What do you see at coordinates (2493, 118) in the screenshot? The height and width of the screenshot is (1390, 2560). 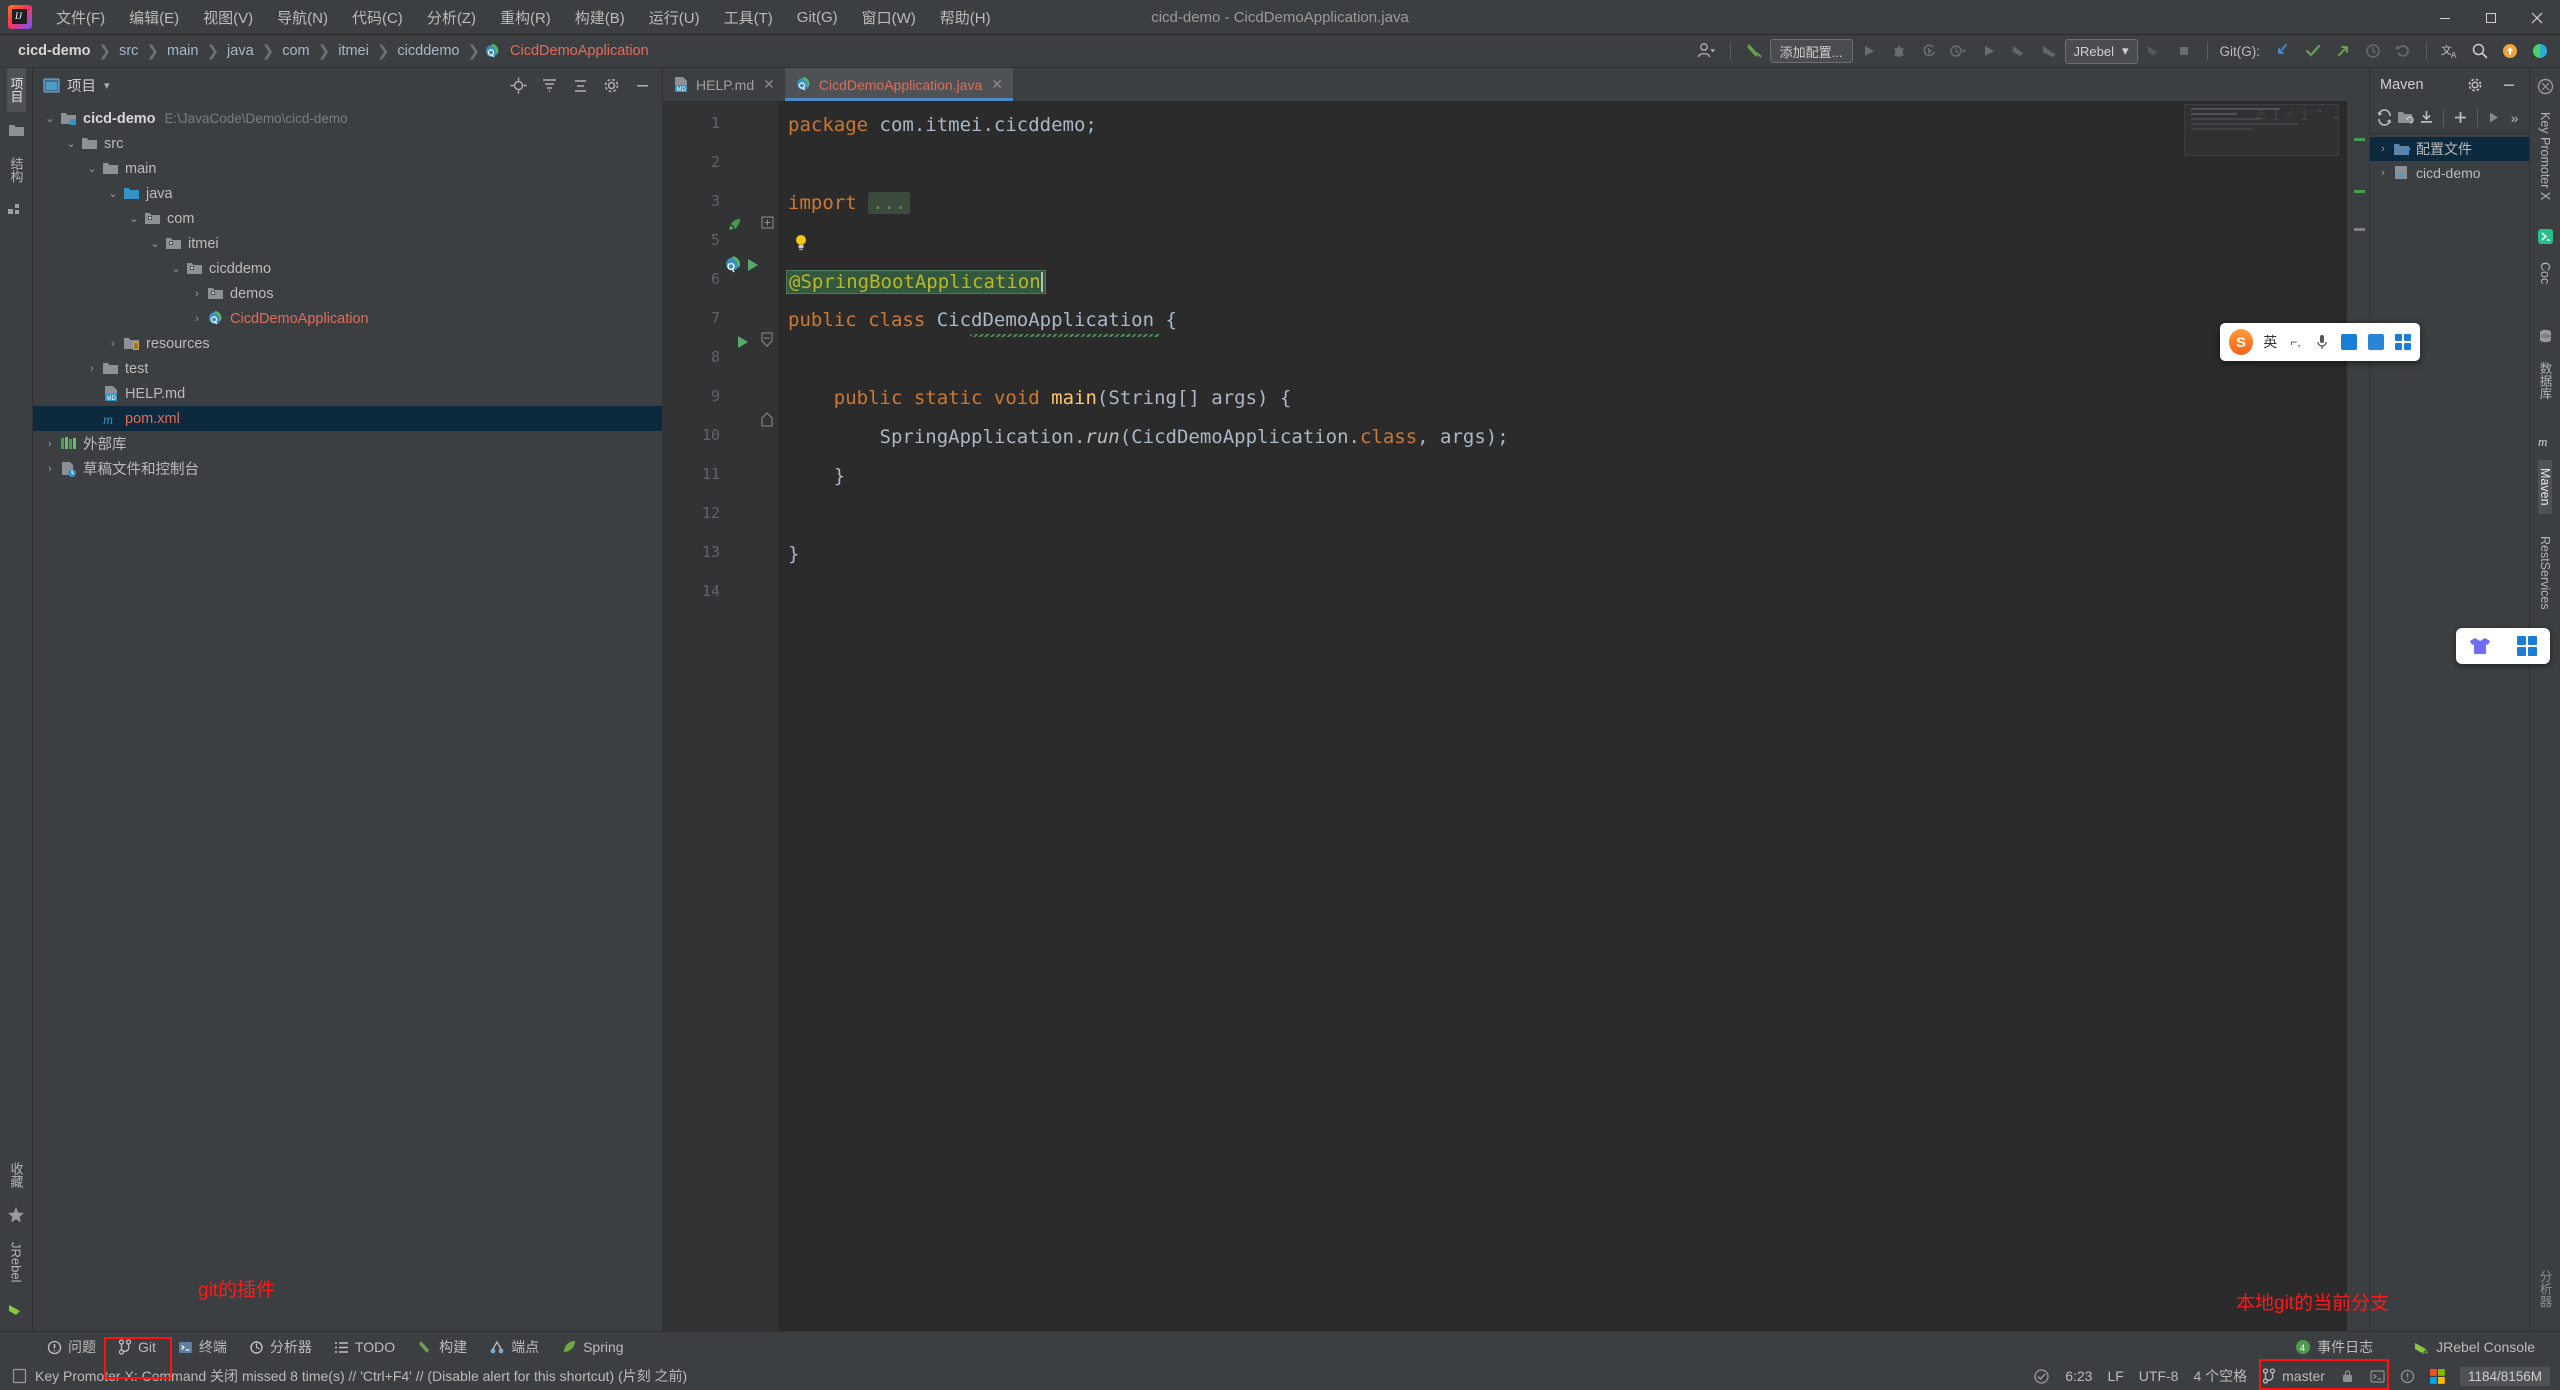 I see `run-icon` at bounding box center [2493, 118].